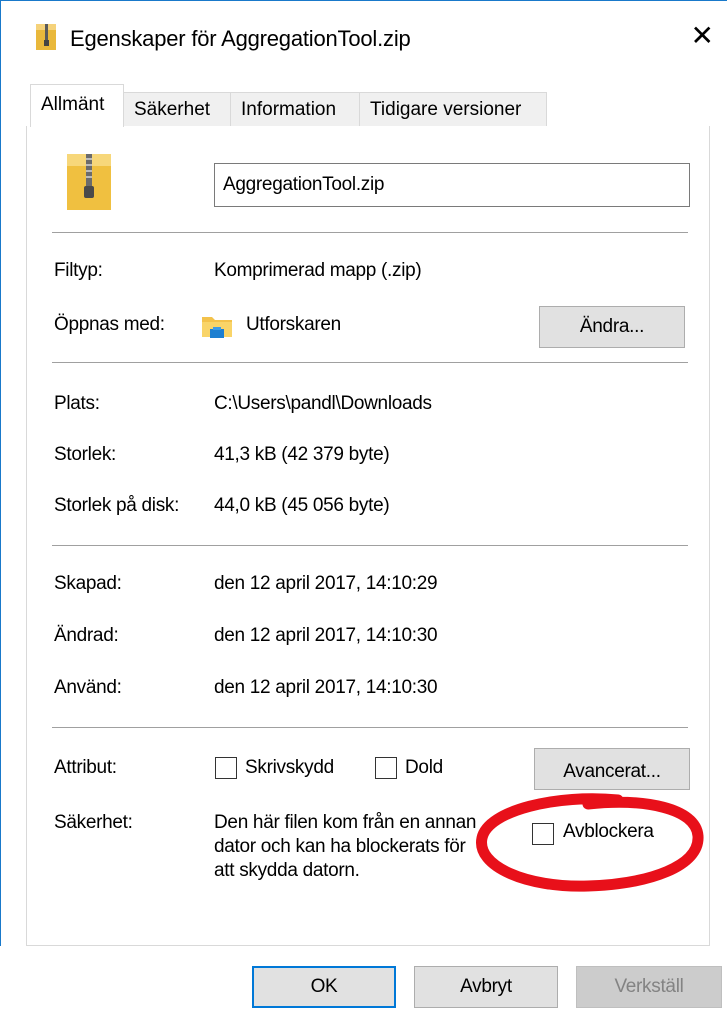  I want to click on tab-security-label: Säkerhet, so click(172, 109).